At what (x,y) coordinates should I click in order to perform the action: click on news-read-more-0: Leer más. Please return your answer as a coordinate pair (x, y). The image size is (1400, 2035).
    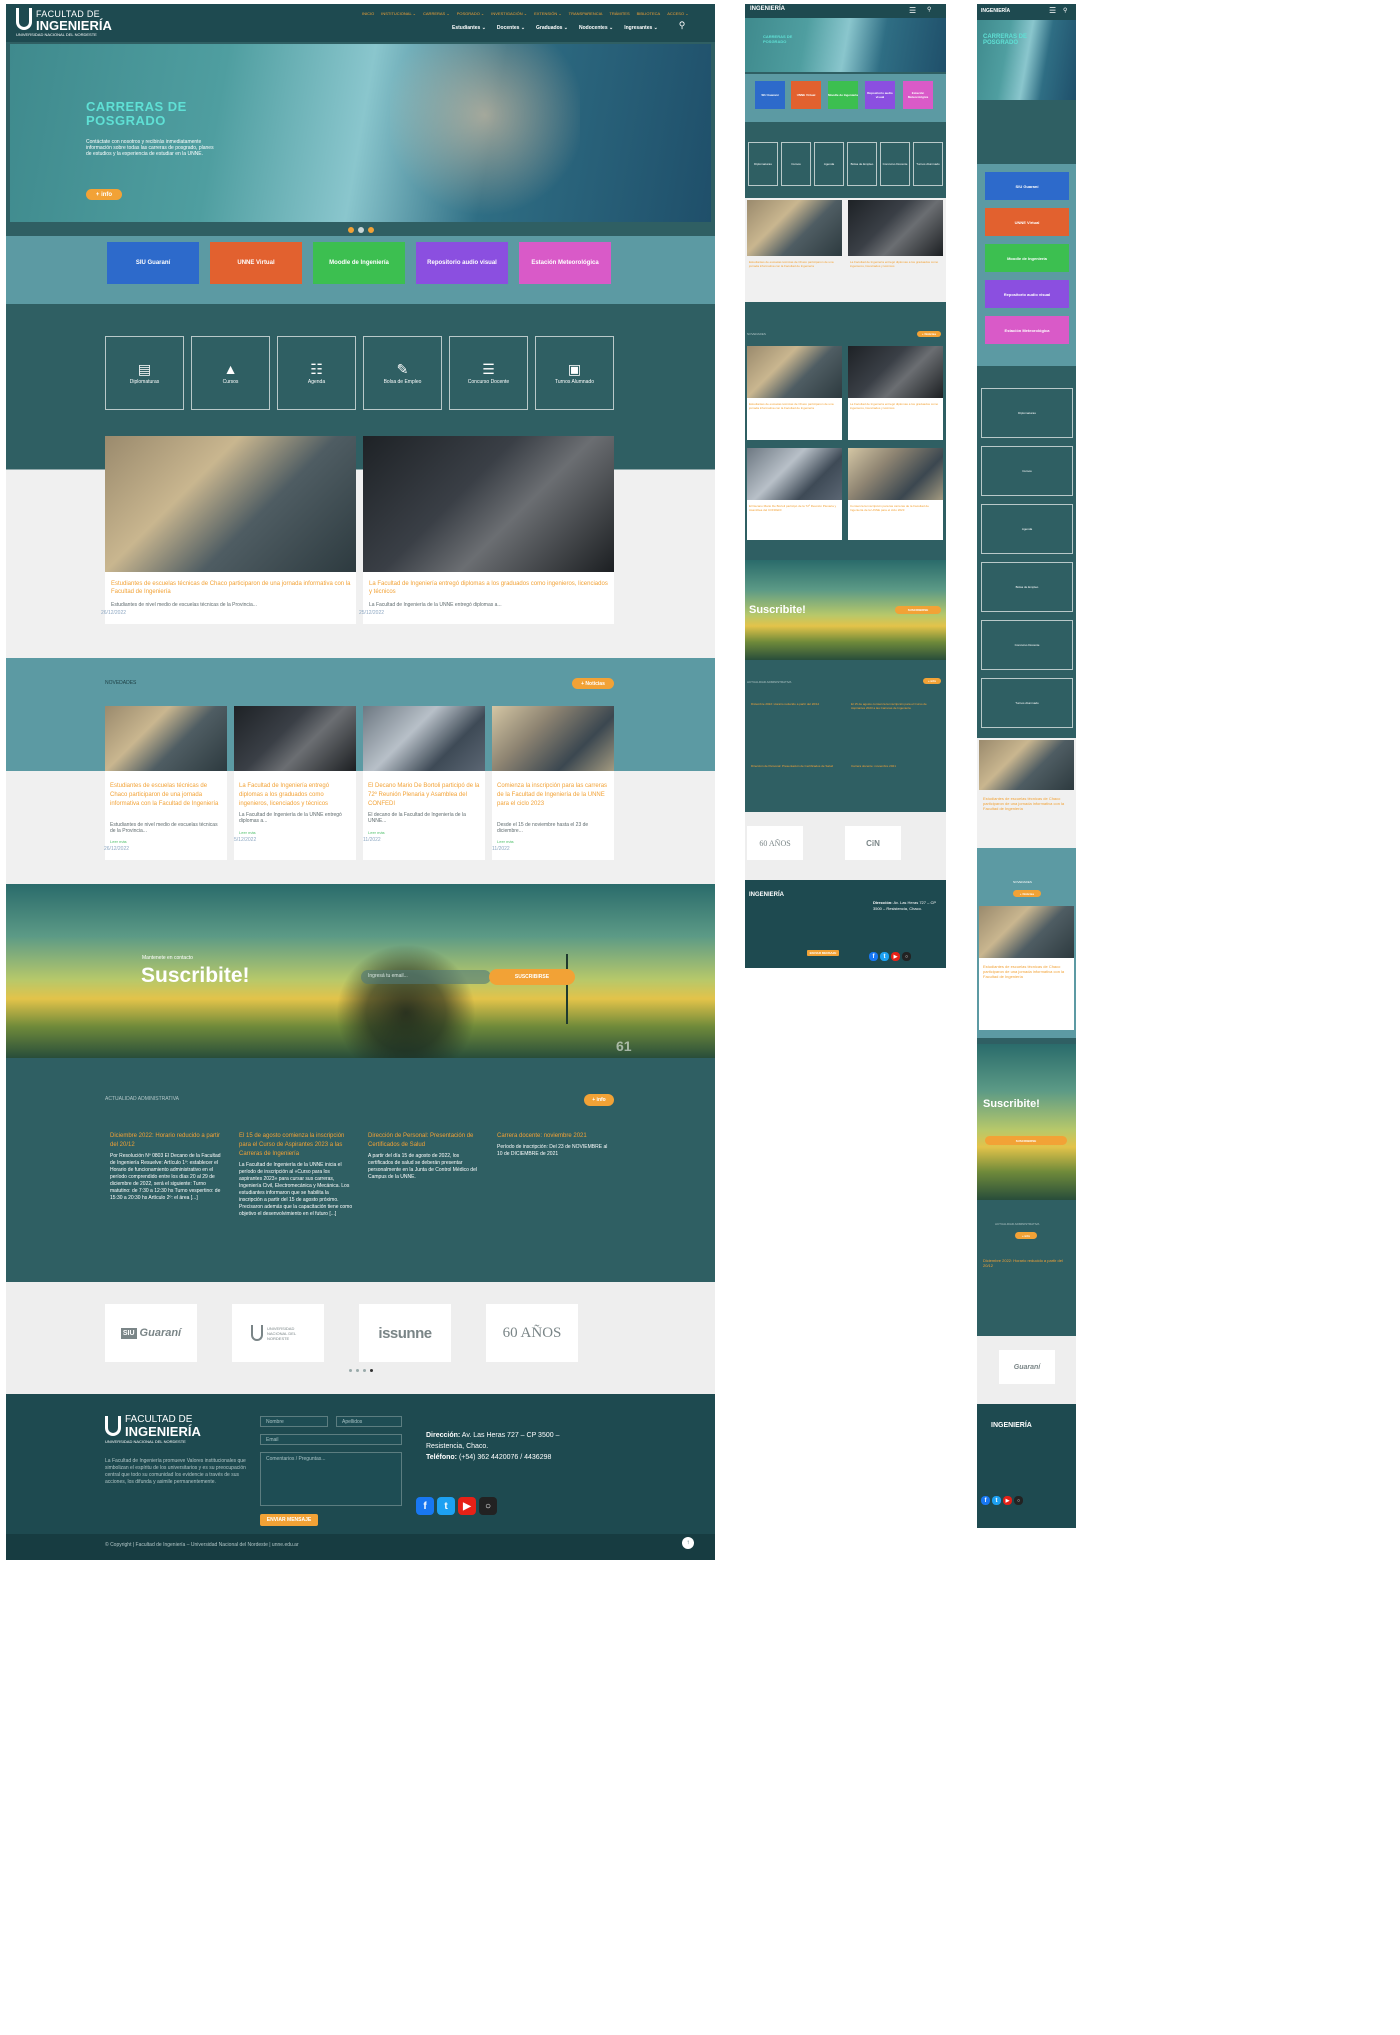
    Looking at the image, I should click on (118, 841).